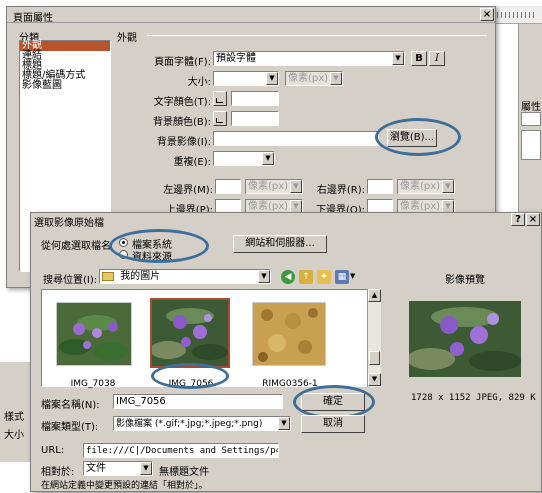  I want to click on scroll-thumb, so click(374, 358).